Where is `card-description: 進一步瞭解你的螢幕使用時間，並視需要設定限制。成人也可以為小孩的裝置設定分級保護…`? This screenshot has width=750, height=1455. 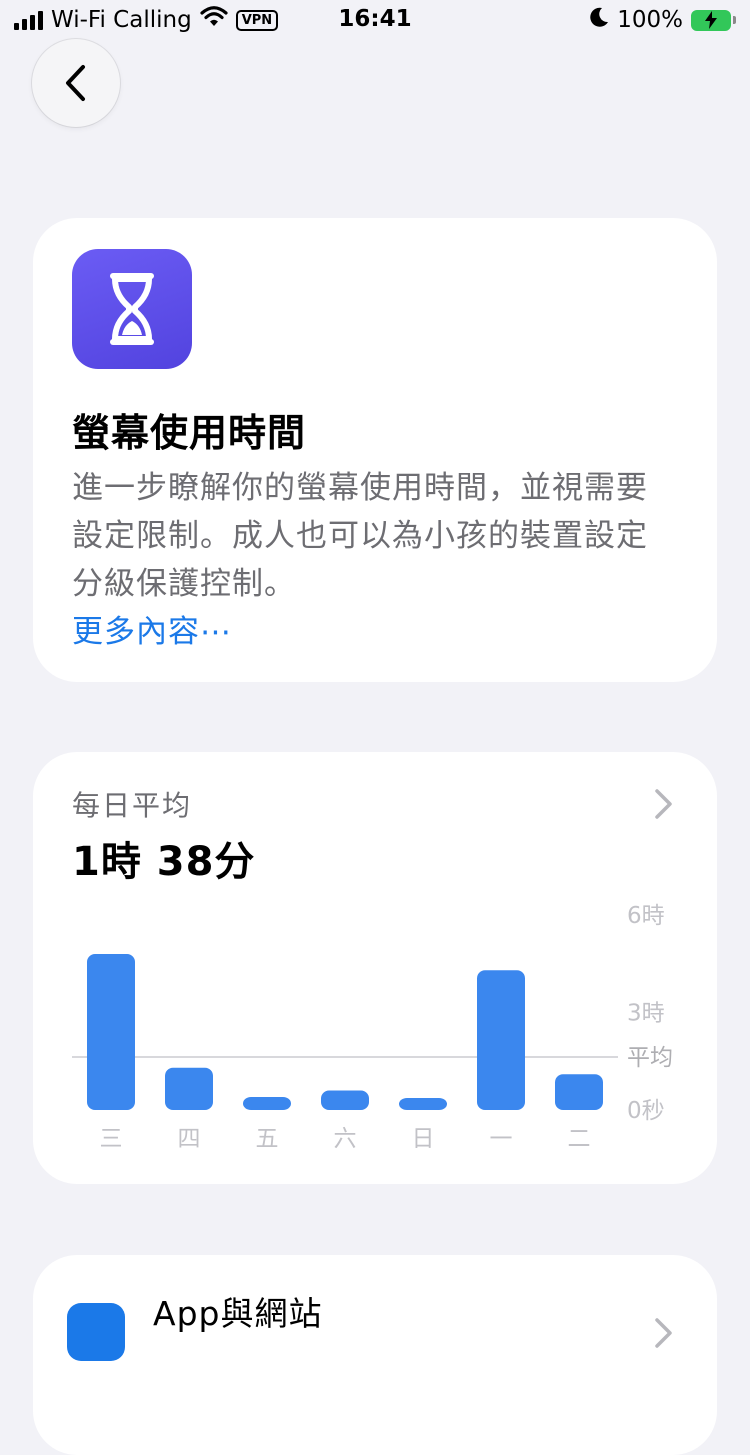 card-description: 進一步瞭解你的螢幕使用時間，並視需要設定限制。成人也可以為小孩的裝置設定分級保護… is located at coordinates (360, 536).